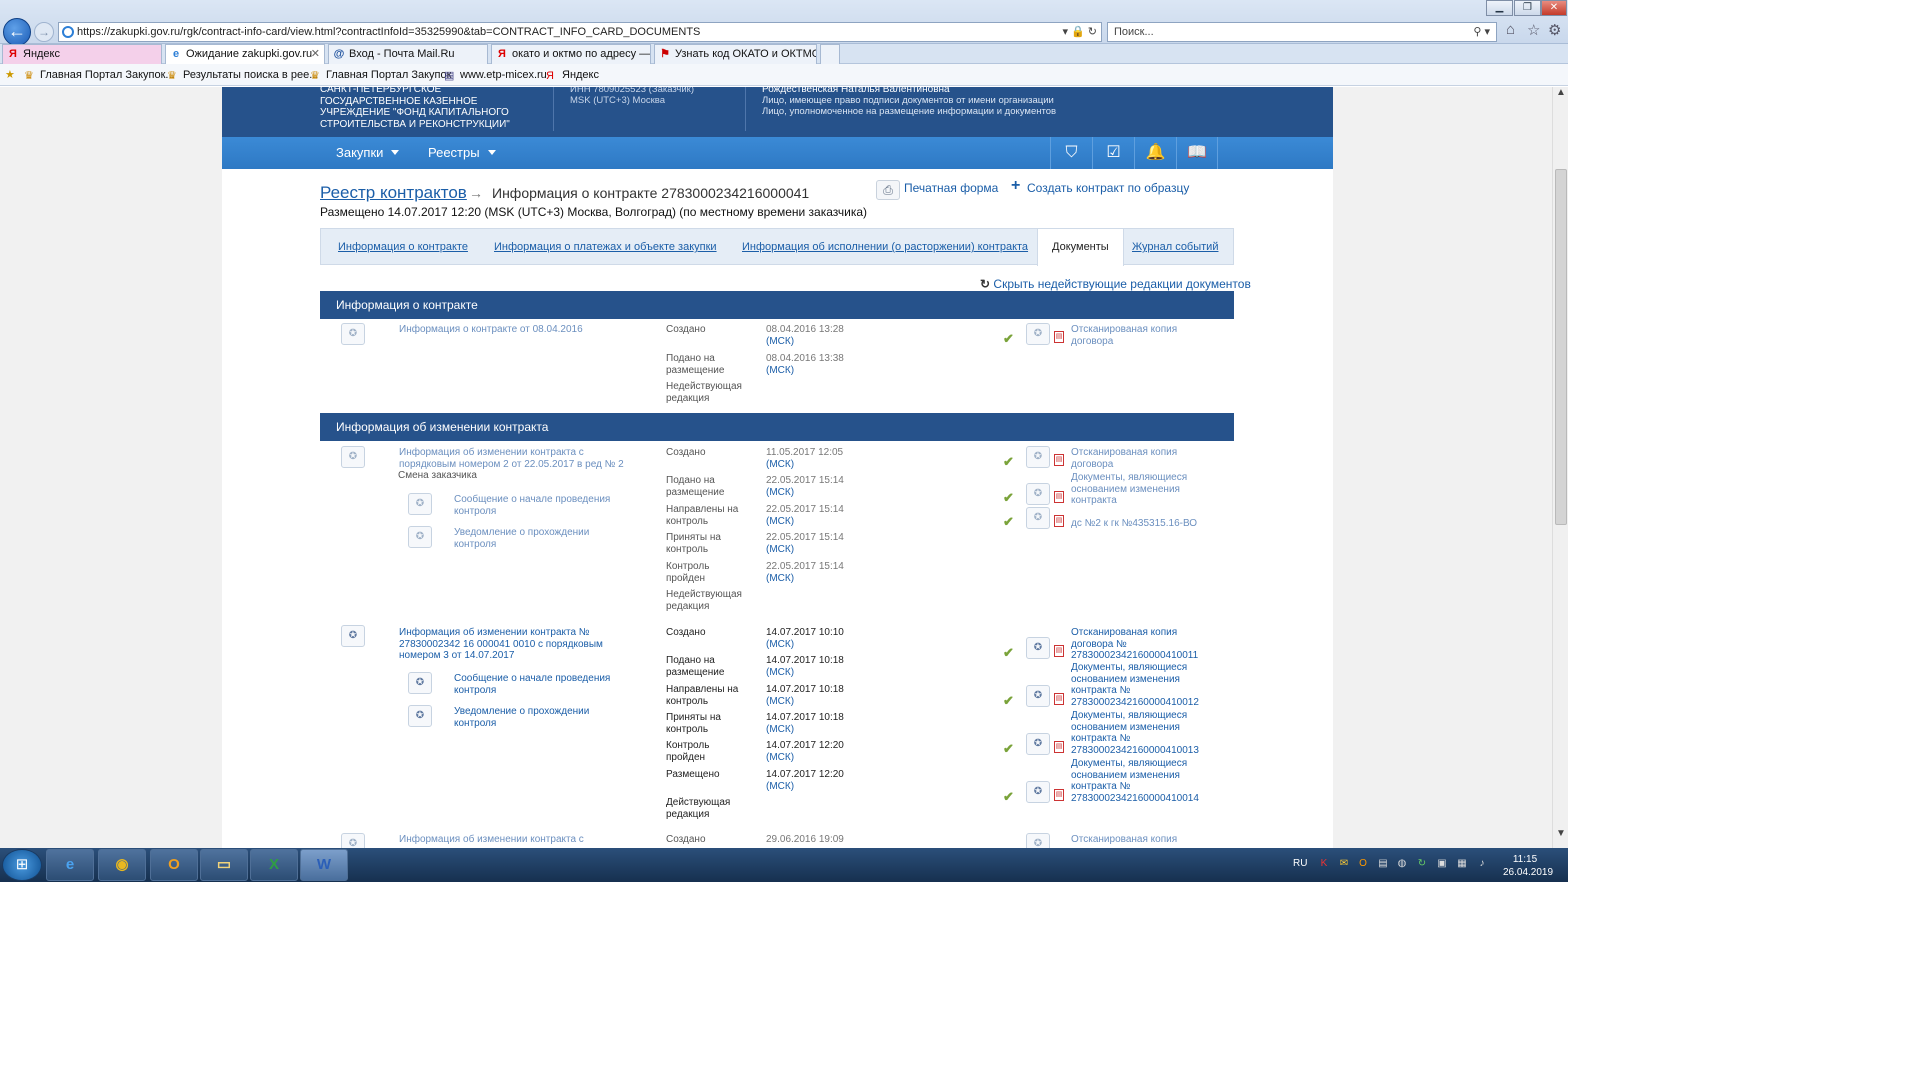  I want to click on outlook-taskbar-icon: O, so click(174, 865).